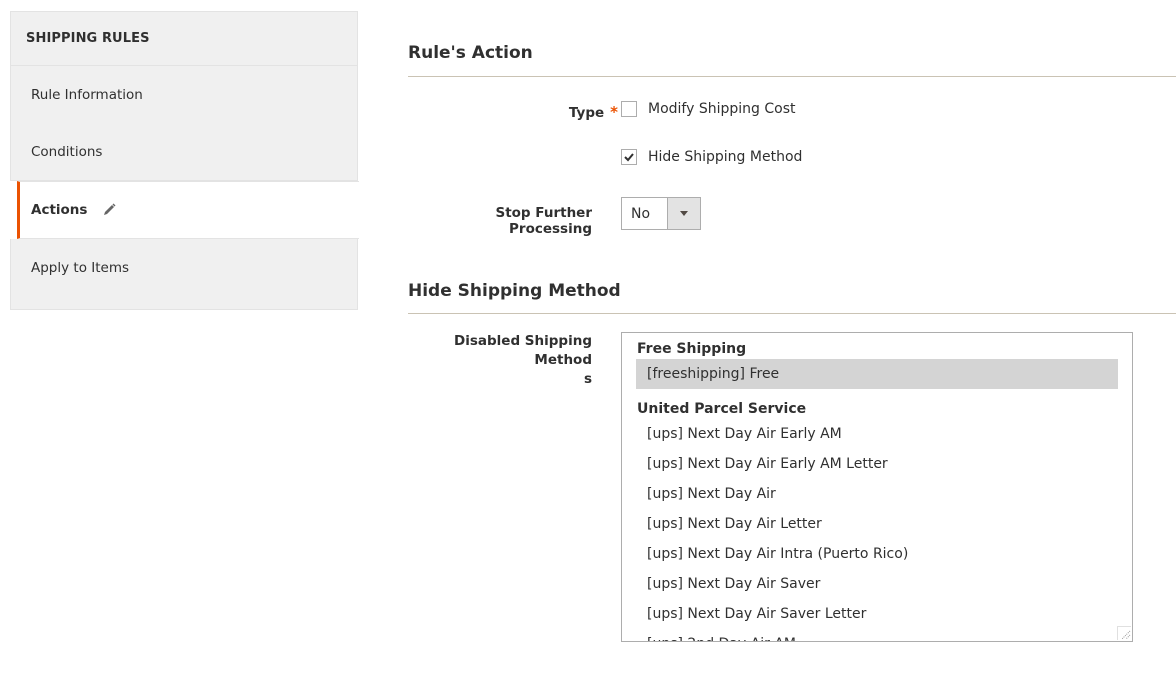 This screenshot has width=1176, height=678. I want to click on list-item: [ups] Next Day Air Early AM Letter, so click(877, 464).